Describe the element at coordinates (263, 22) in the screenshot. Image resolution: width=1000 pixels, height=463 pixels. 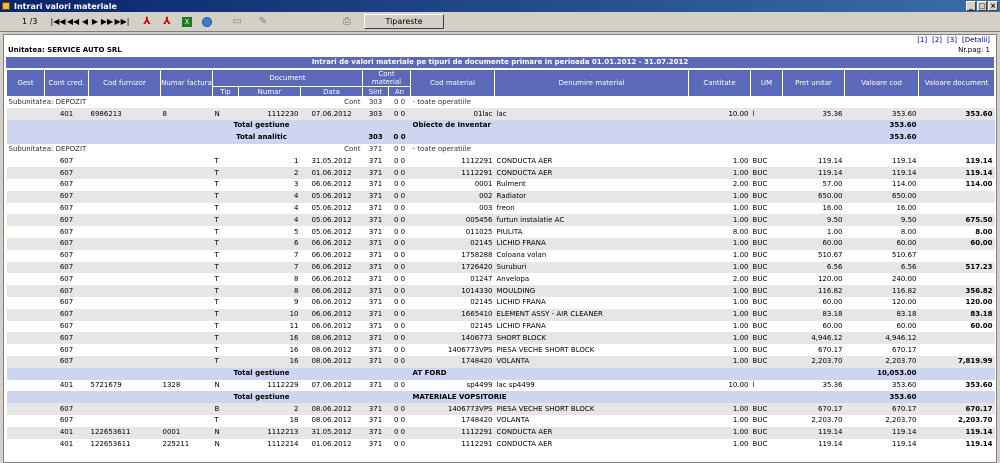
I see `tools-icon: ✎` at that location.